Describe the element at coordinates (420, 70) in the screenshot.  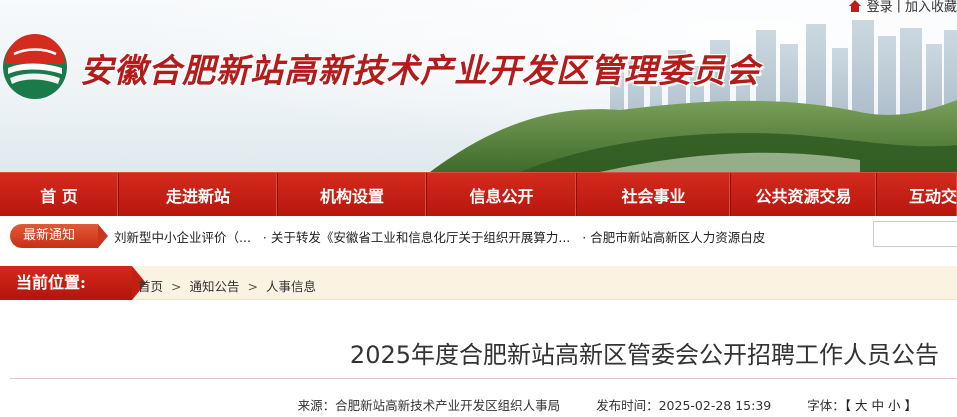
I see `site-title: 安徽合肥新站高新技术产业开发区管理委员会` at that location.